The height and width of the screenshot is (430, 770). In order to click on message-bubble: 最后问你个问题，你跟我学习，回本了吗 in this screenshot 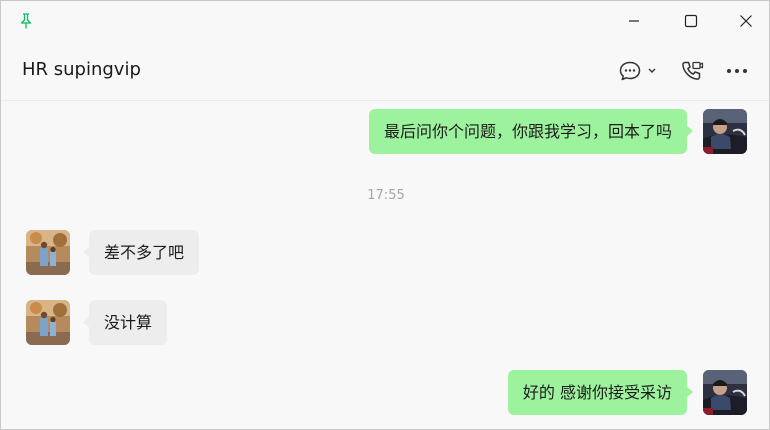, I will do `click(531, 131)`.